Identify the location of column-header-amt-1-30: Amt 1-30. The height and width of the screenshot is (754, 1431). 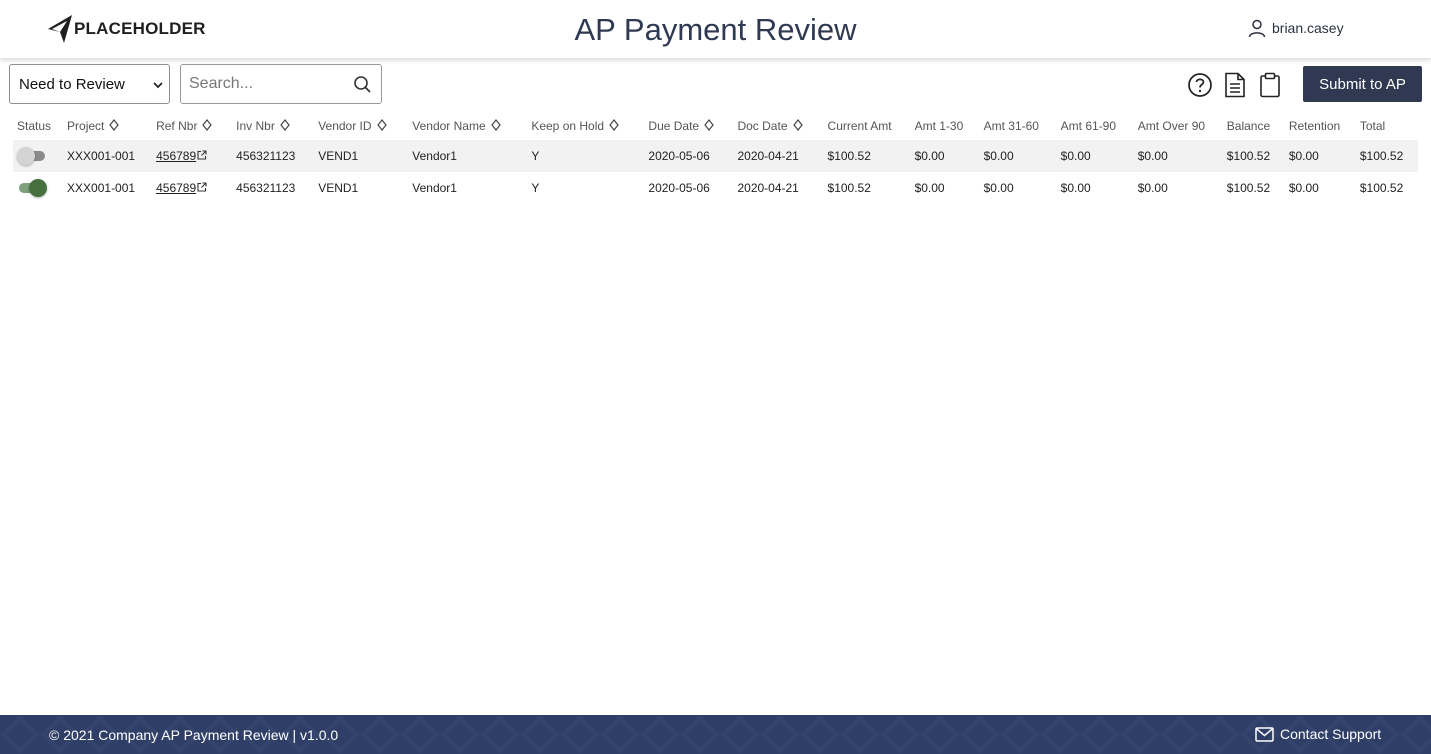
(939, 126).